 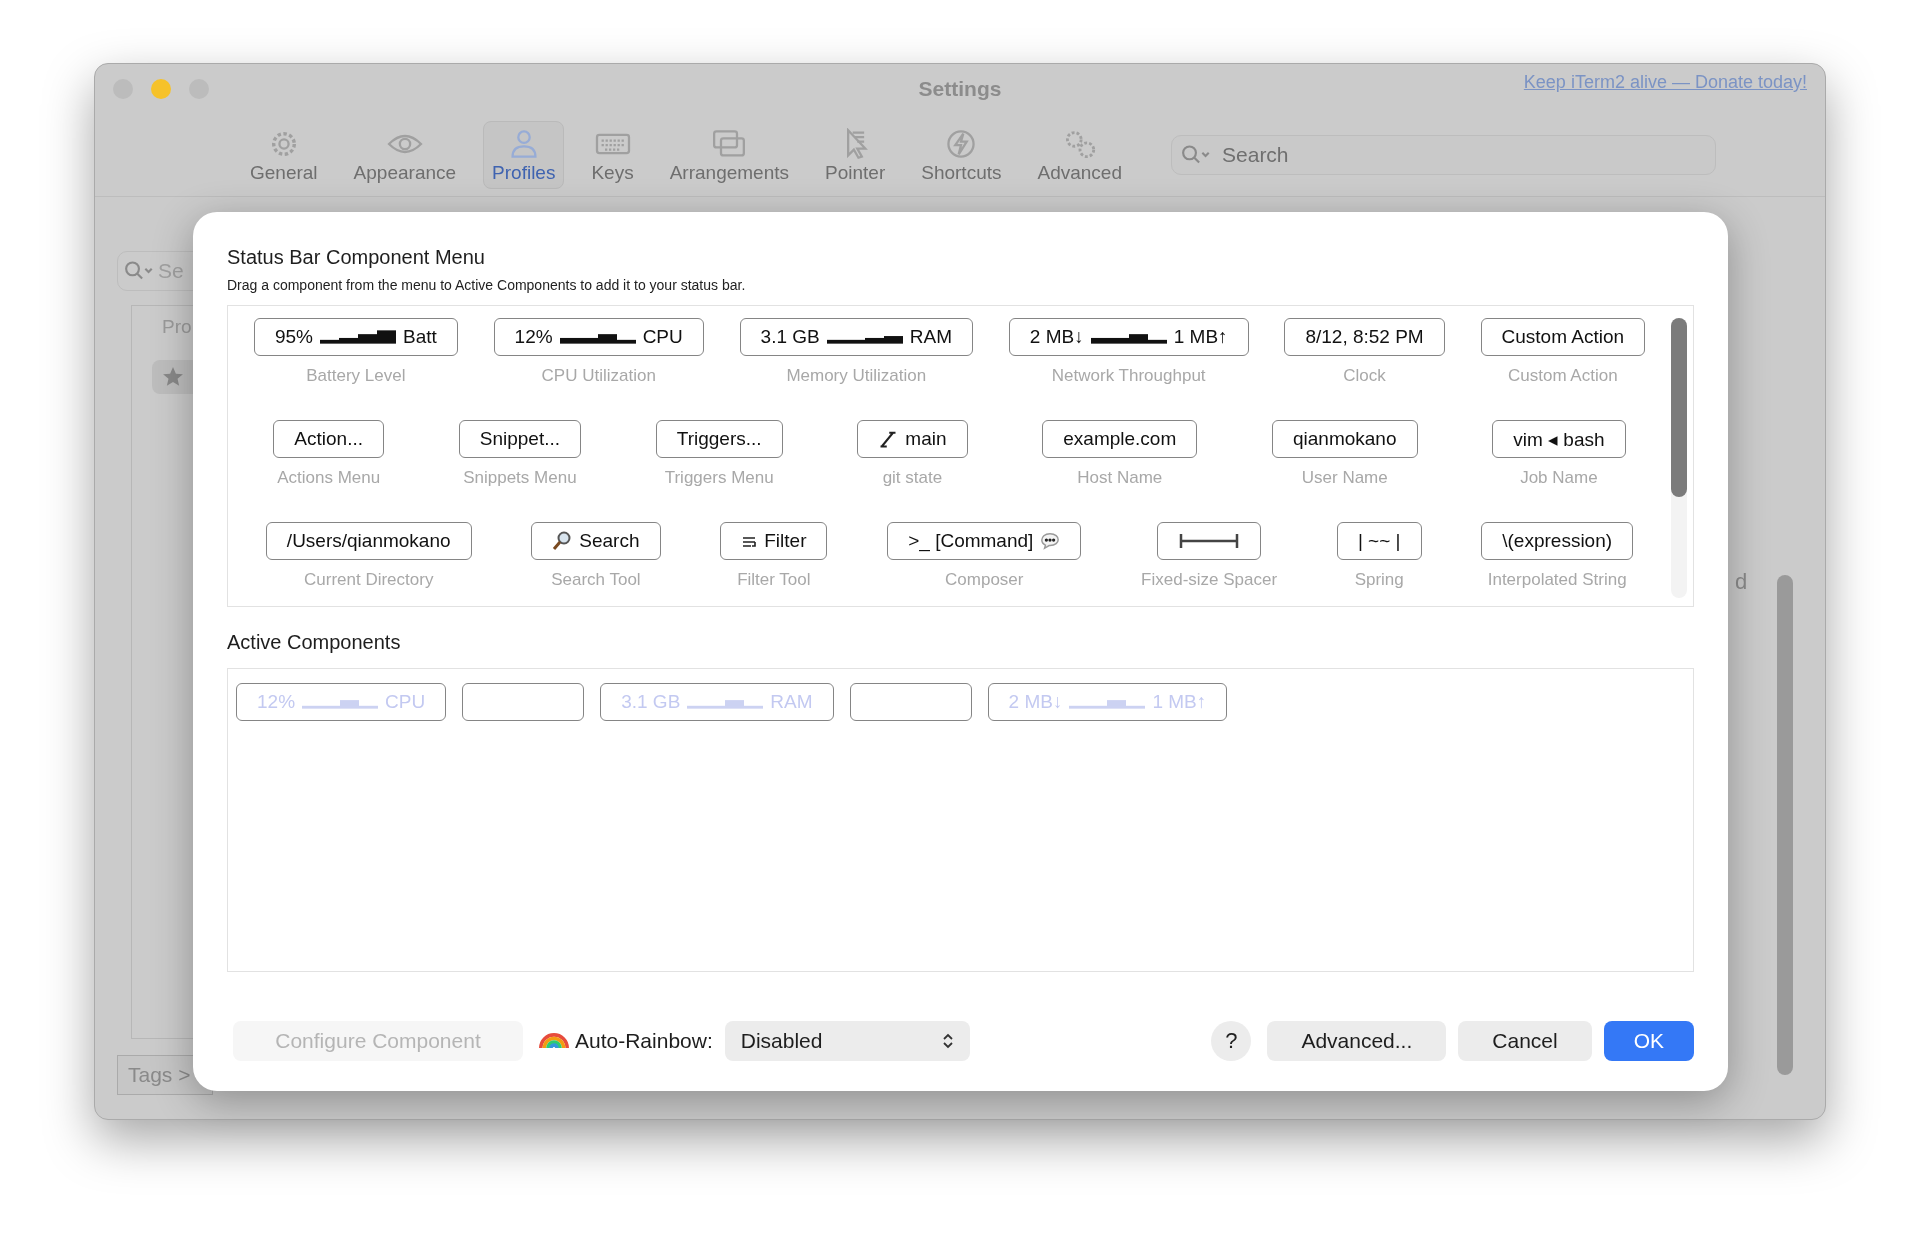 I want to click on component-caption: Network Throughput, so click(x=1128, y=376).